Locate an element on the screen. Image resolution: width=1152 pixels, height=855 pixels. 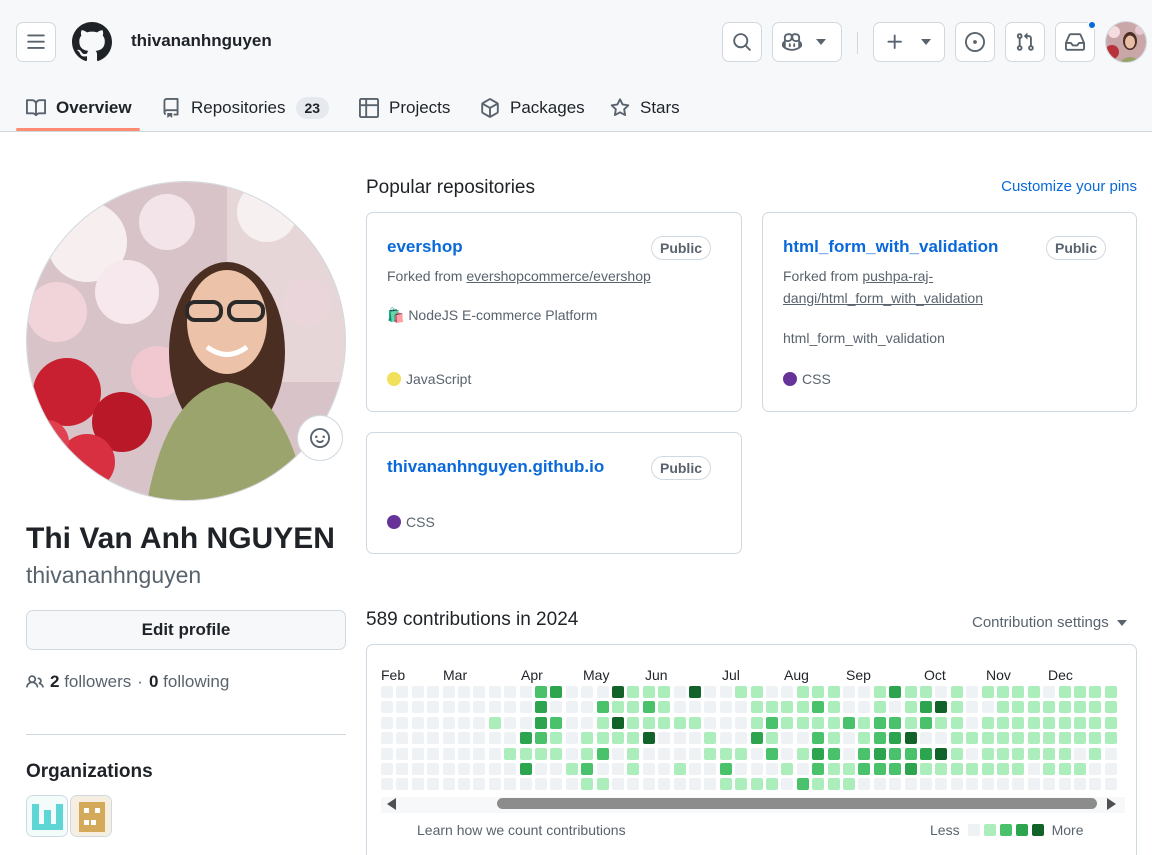
edit-profile-button: Edit profile is located at coordinates (186, 630).